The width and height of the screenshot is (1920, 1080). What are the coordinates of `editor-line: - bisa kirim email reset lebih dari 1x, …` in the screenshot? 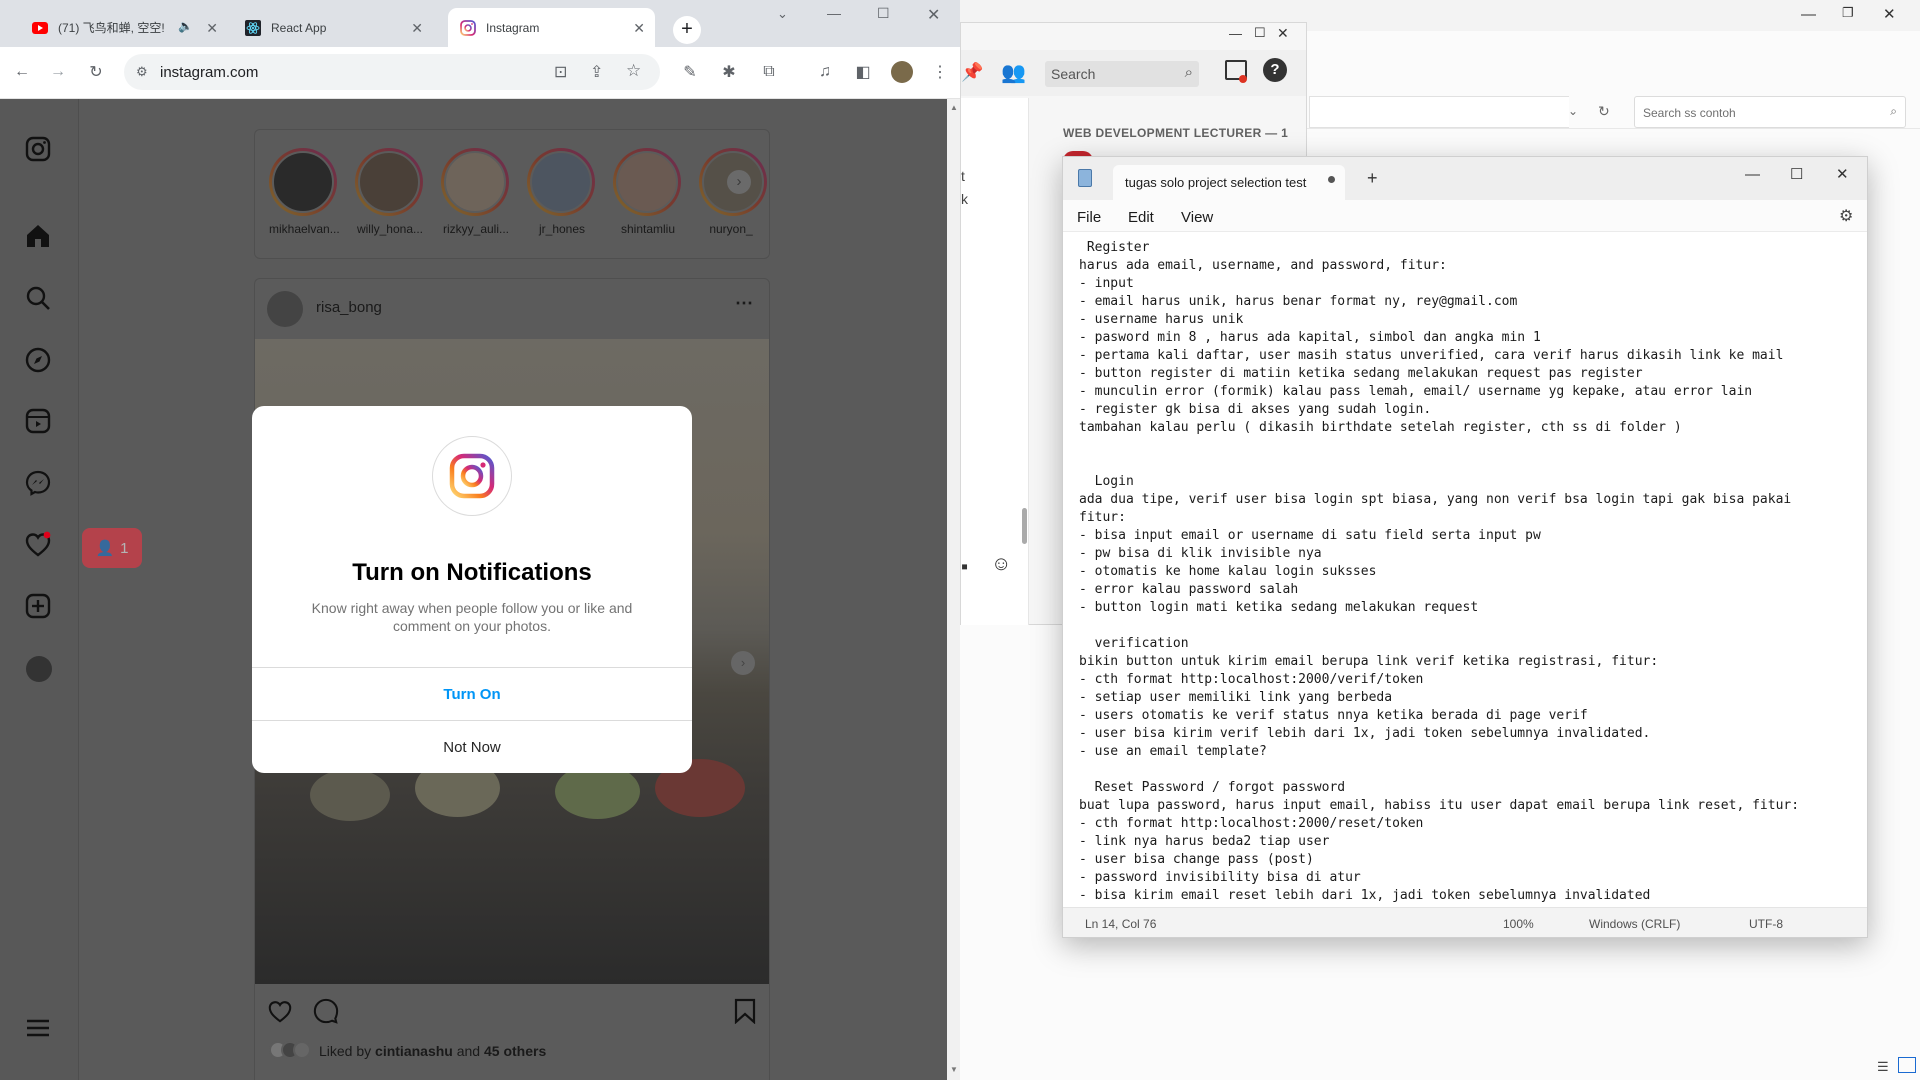 It's located at (1365, 895).